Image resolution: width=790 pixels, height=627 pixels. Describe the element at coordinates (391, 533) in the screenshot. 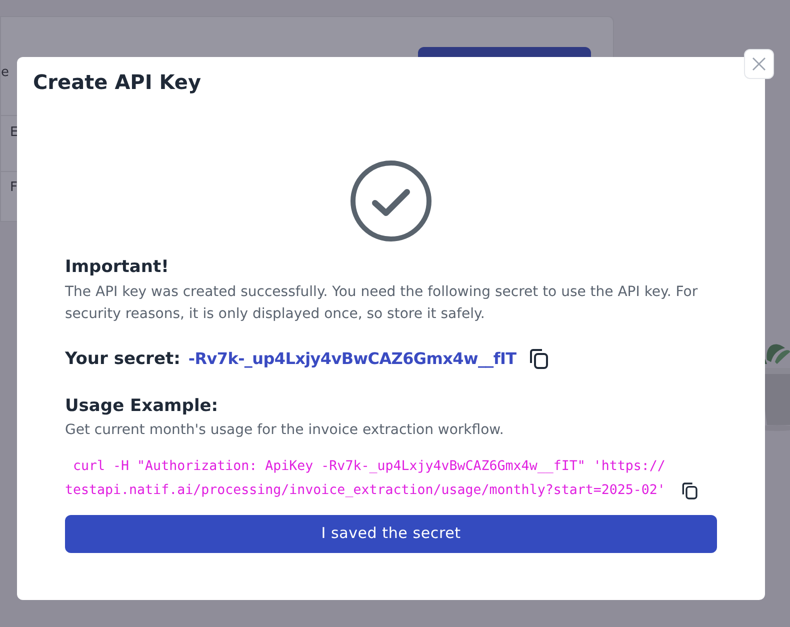

I see `confirm-button: I saved the secret` at that location.